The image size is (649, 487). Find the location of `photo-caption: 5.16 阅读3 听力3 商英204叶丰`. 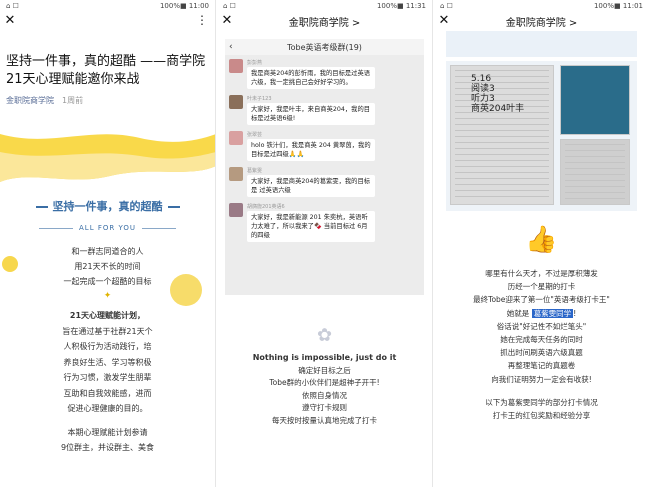

photo-caption: 5.16 阅读3 听力3 商英204叶丰 is located at coordinates (497, 94).